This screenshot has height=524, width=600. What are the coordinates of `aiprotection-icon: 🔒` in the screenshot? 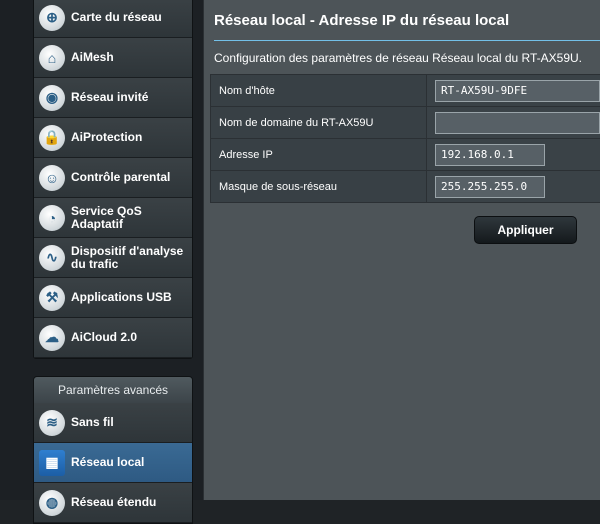 It's located at (52, 138).